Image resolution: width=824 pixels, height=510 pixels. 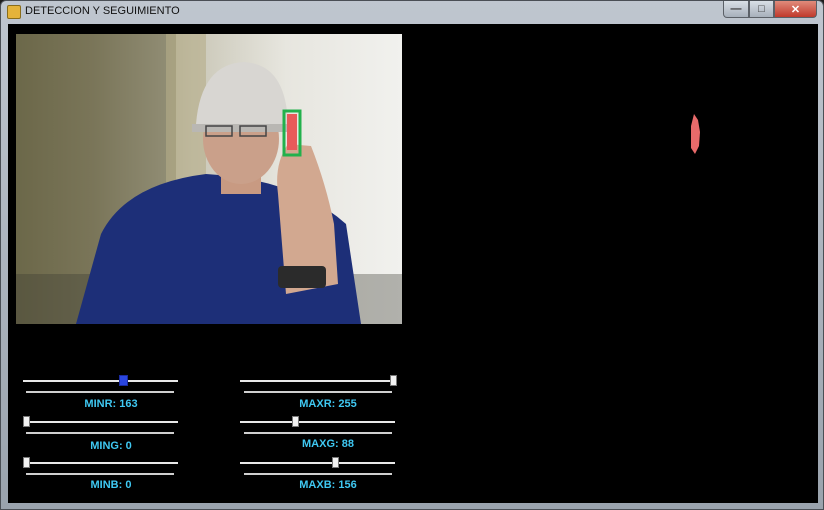 What do you see at coordinates (26, 421) in the screenshot?
I see `ming-slider-thumb` at bounding box center [26, 421].